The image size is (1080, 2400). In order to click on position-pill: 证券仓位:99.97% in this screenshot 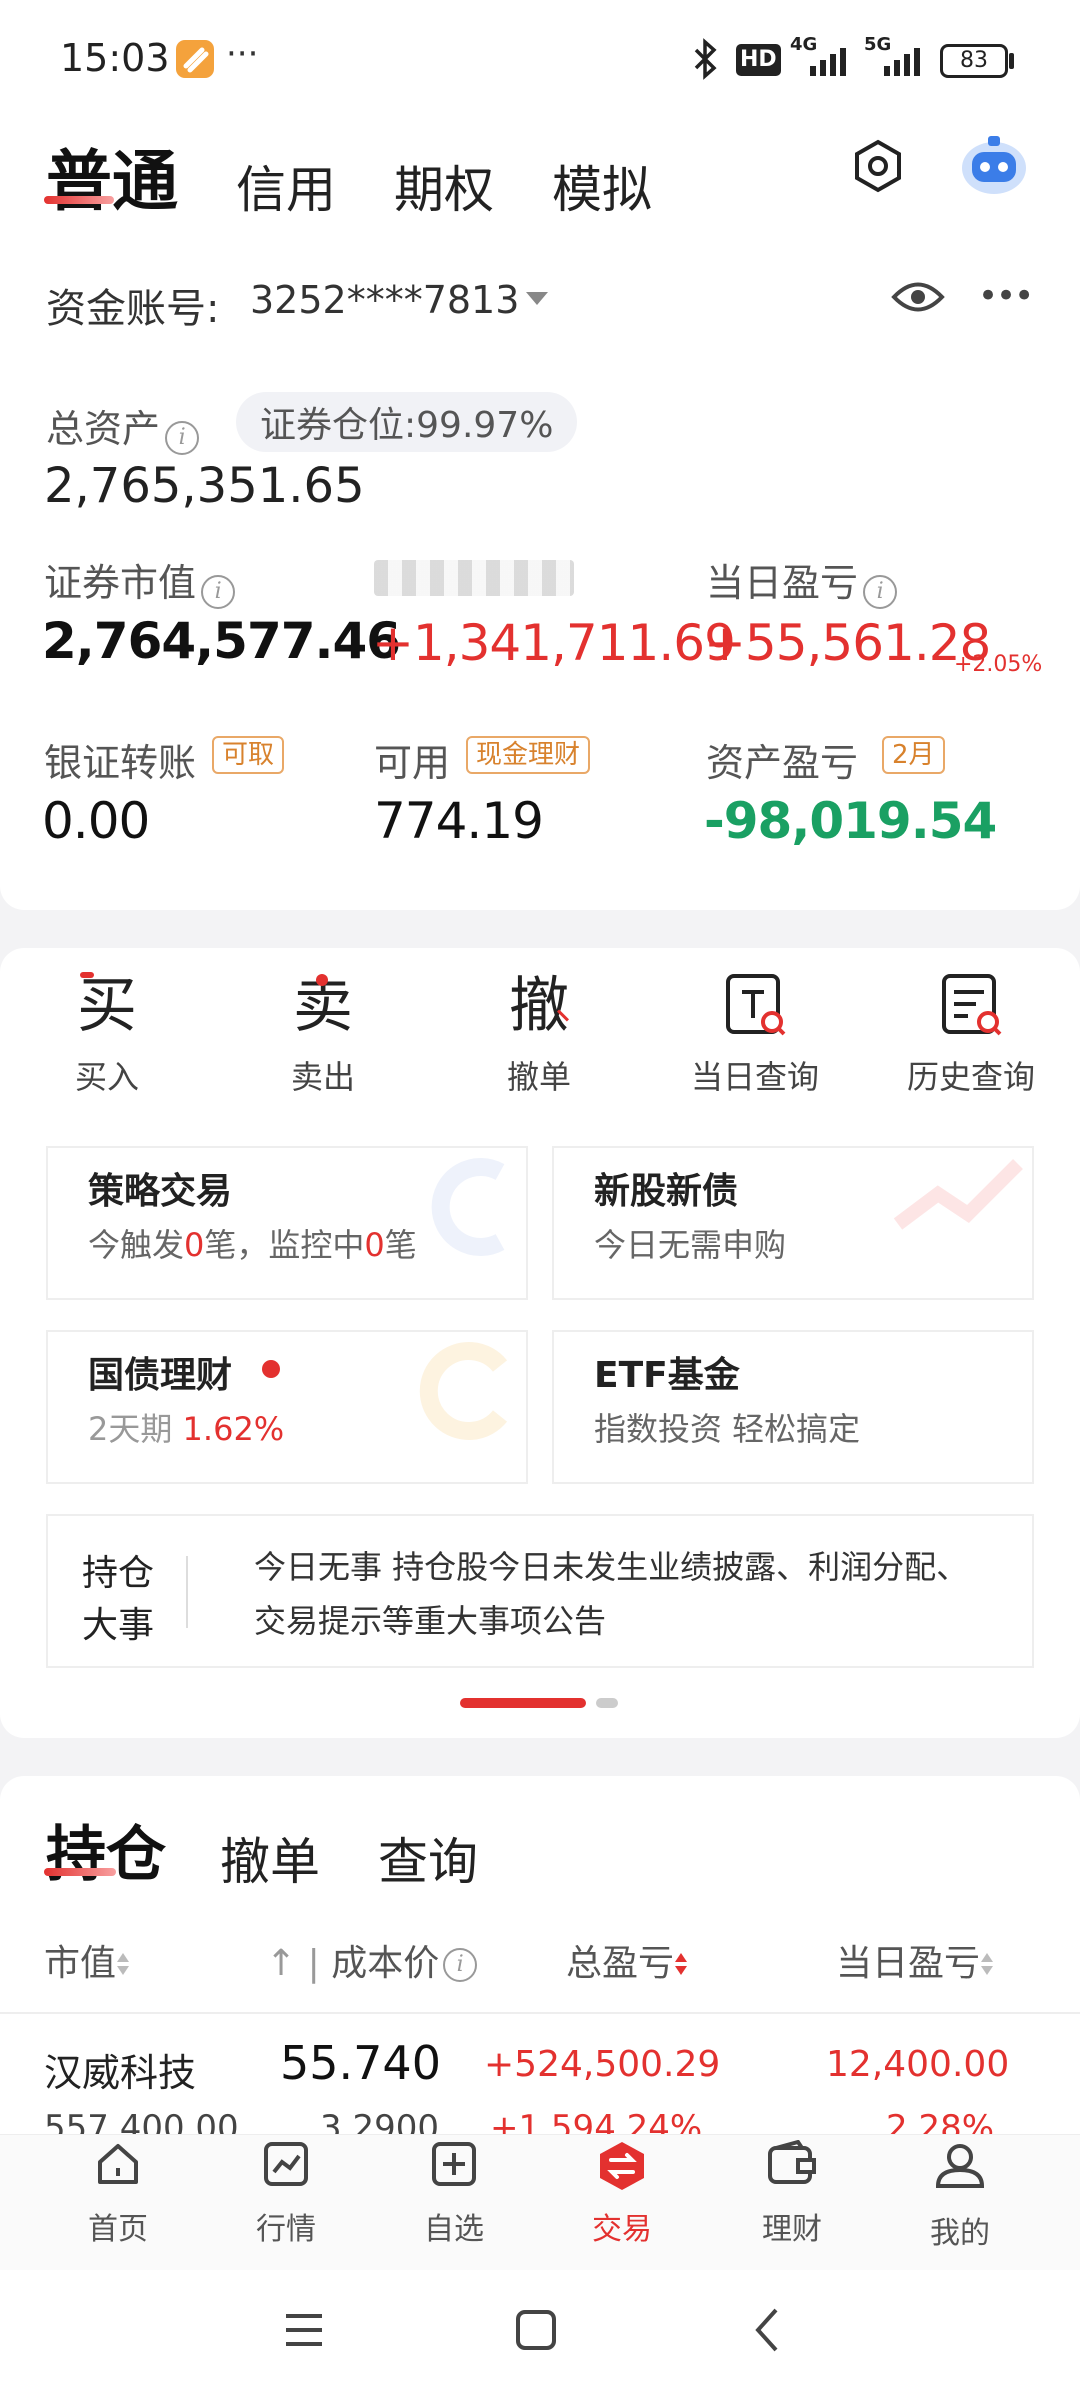, I will do `click(407, 422)`.